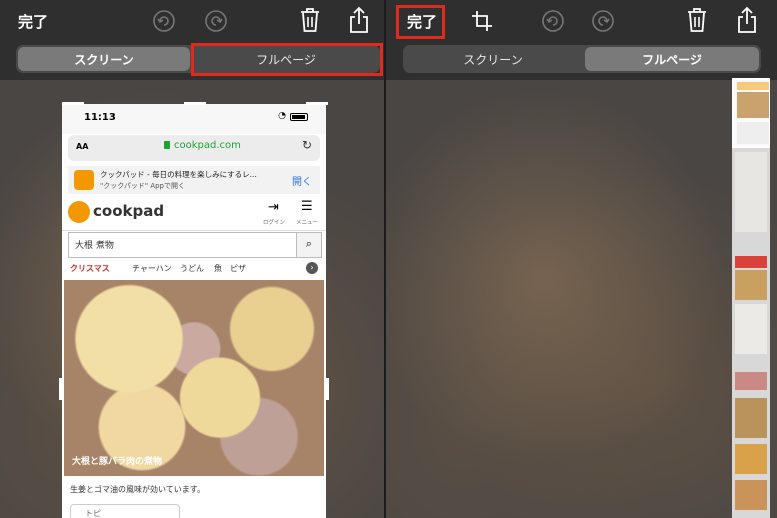 The image size is (777, 518). Describe the element at coordinates (94, 246) in the screenshot. I see `search-value: 大根 煮物` at that location.